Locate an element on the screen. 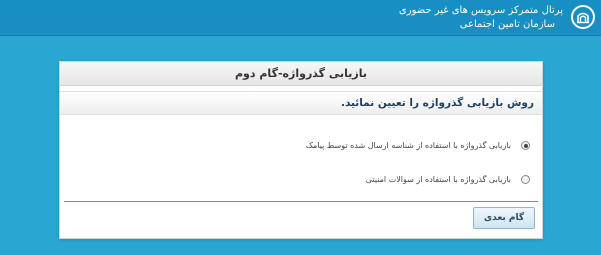 The width and height of the screenshot is (601, 255). portal-title: پرتال متمرکز سرویس های غیر حضوری is located at coordinates (480, 10).